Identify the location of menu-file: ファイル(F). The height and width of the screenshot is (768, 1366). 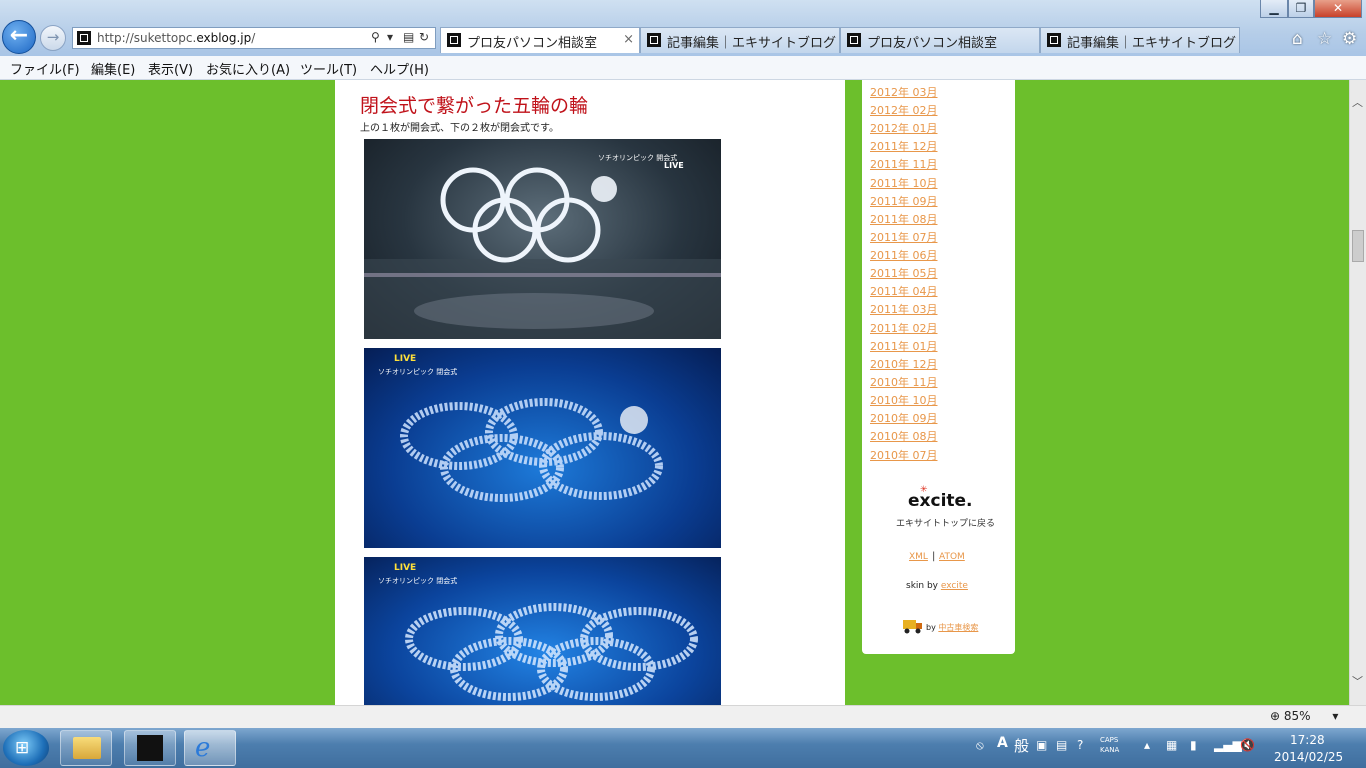
(45, 68).